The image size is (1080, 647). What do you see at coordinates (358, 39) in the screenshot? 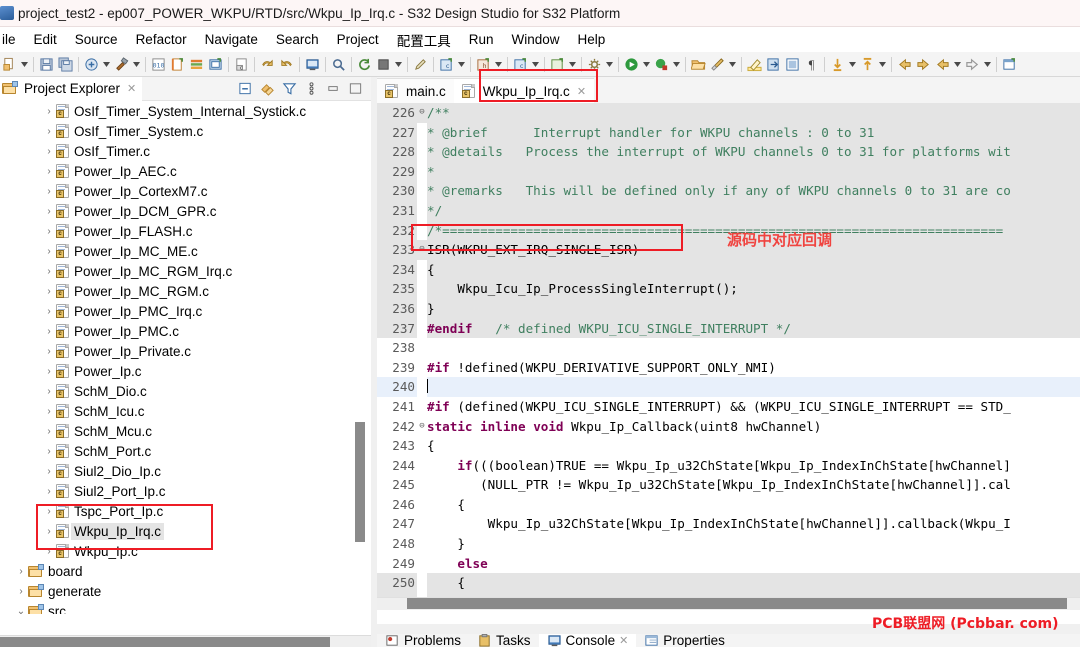
I see `menu-item-project: Project` at bounding box center [358, 39].